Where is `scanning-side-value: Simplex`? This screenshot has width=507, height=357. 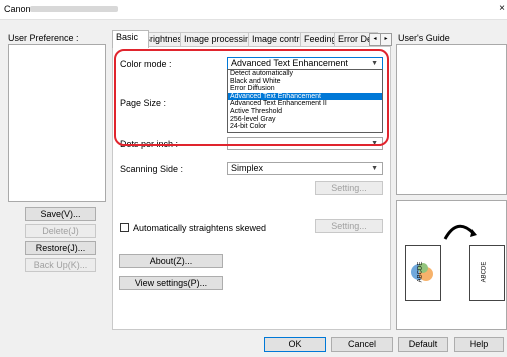
scanning-side-value: Simplex is located at coordinates (247, 168).